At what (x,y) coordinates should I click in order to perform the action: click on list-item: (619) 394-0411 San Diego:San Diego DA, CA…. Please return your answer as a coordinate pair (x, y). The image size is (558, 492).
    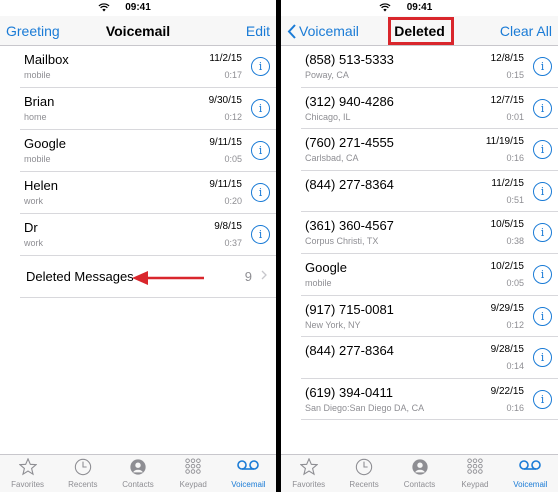
    Looking at the image, I should click on (429, 400).